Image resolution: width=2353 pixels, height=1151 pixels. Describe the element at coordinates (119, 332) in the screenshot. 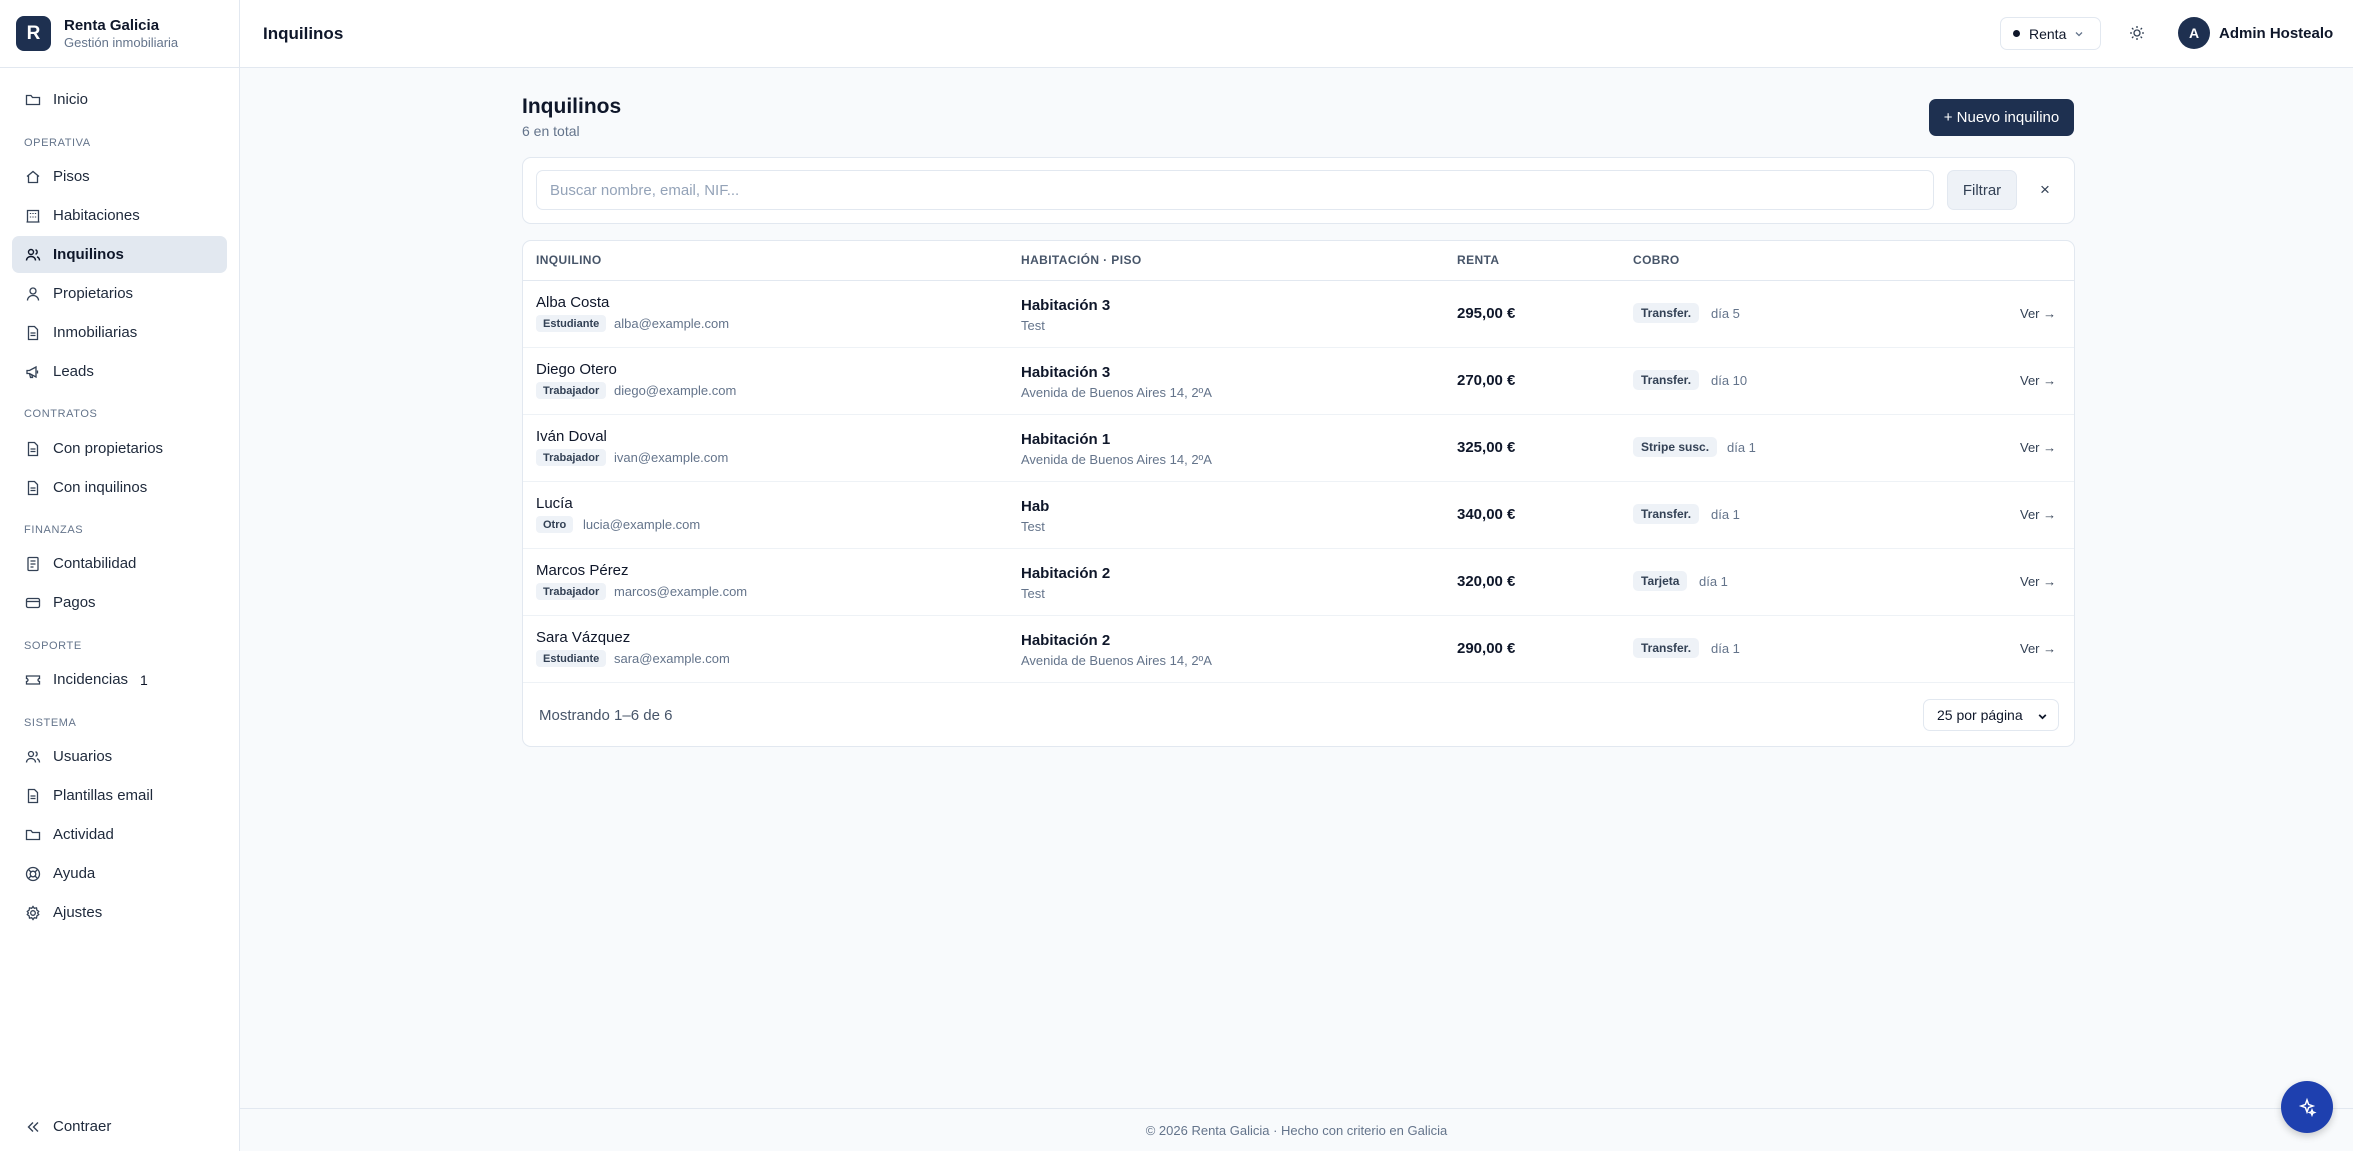

I see `sidebar-item-inmobiliarias: Inmobiliarias` at that location.